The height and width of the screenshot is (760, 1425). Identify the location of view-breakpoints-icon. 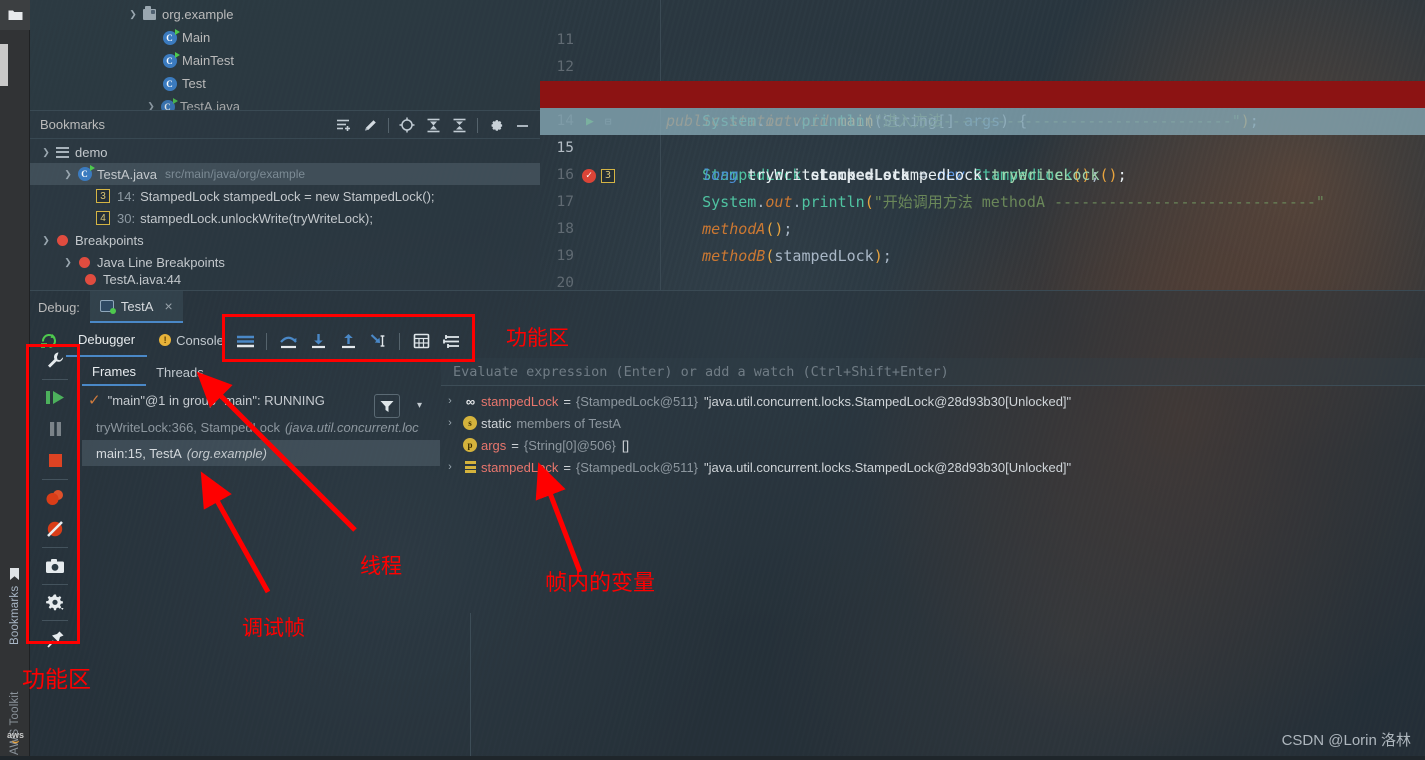
(55, 498).